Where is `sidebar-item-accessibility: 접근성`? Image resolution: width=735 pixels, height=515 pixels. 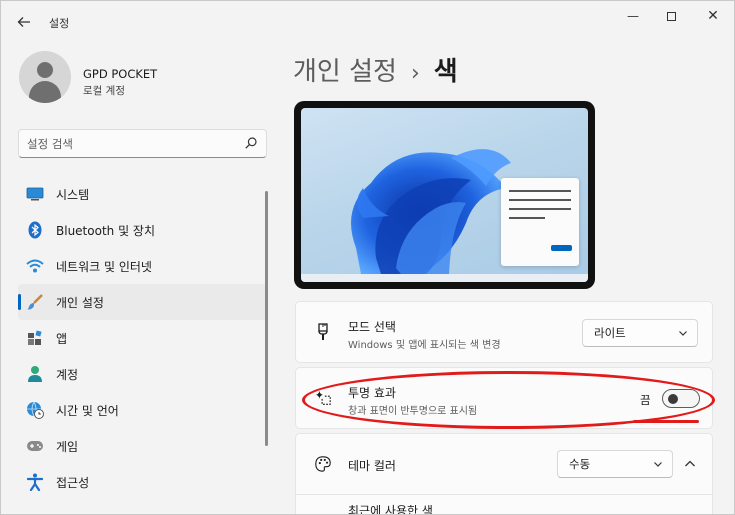
sidebar-item-accessibility: 접근성 is located at coordinates (142, 482).